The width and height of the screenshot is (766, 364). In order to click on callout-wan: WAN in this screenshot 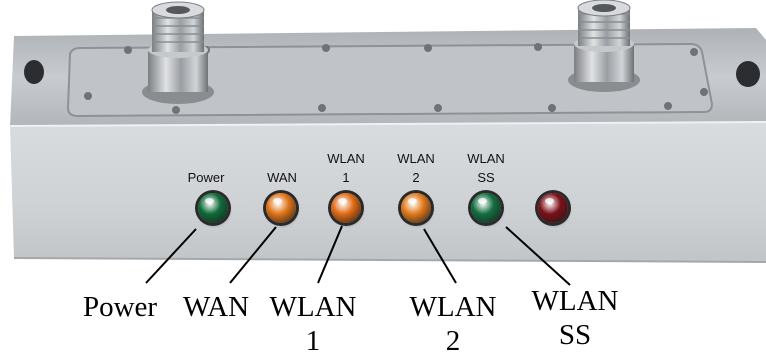, I will do `click(216, 307)`.